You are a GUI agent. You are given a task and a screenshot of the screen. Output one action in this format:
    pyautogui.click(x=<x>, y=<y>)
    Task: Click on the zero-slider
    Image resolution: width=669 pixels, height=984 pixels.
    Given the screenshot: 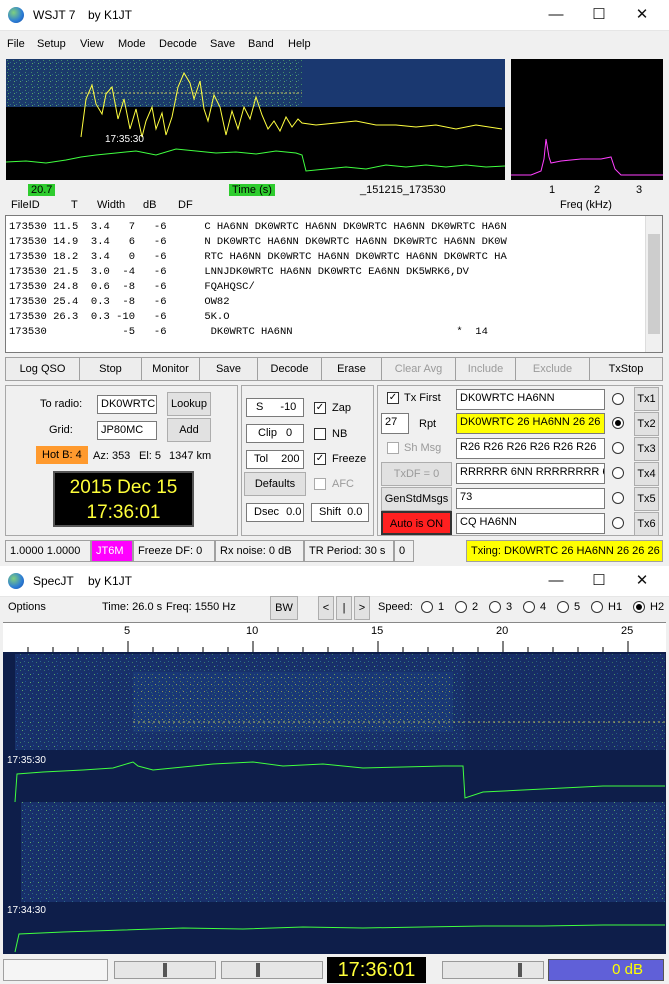 What is the action you would take?
    pyautogui.click(x=272, y=970)
    